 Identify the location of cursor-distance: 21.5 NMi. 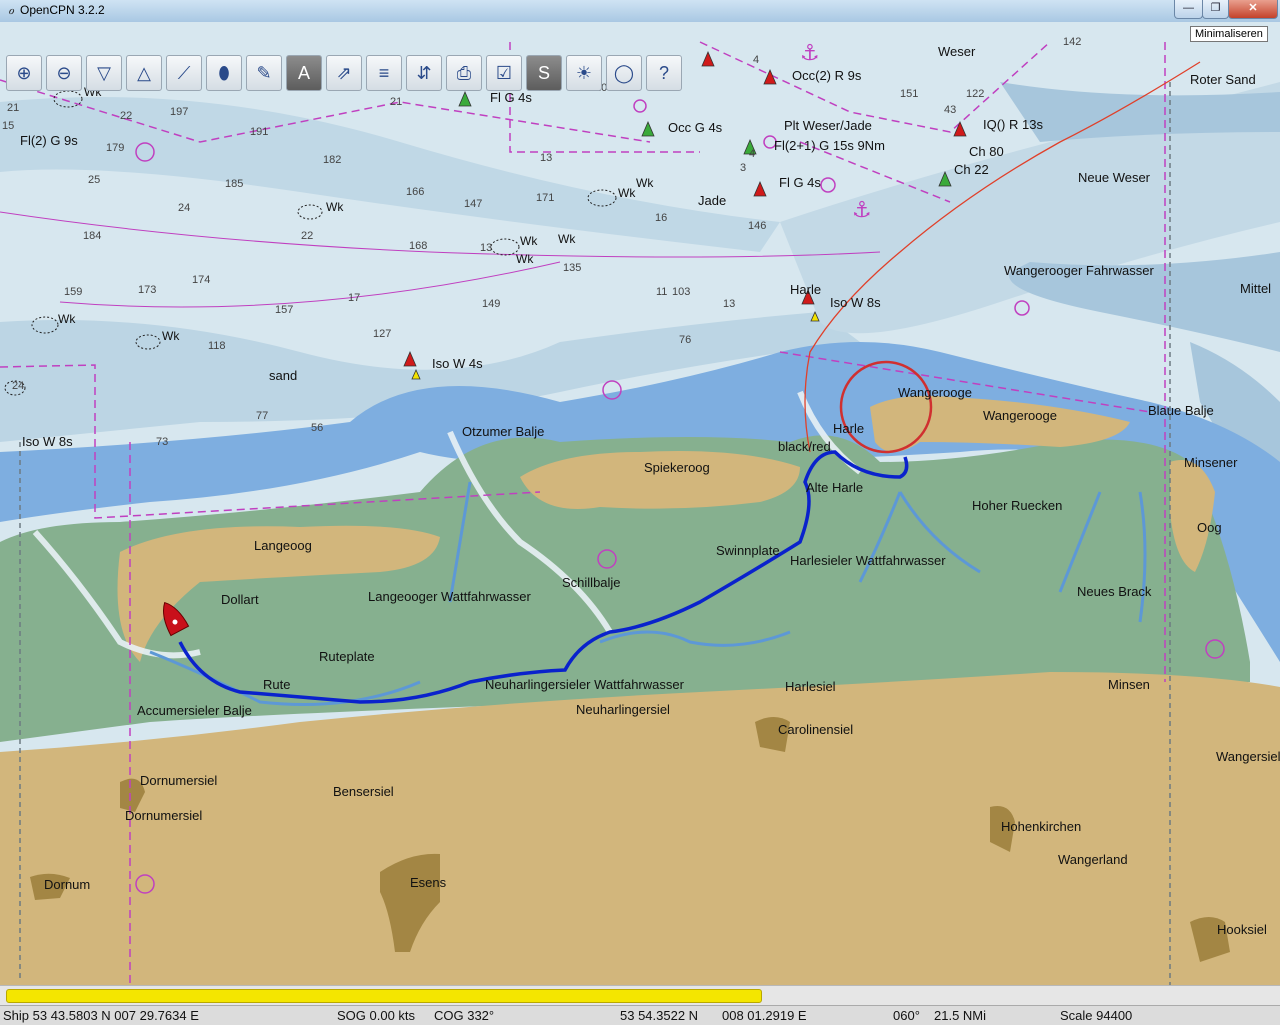
(960, 1015).